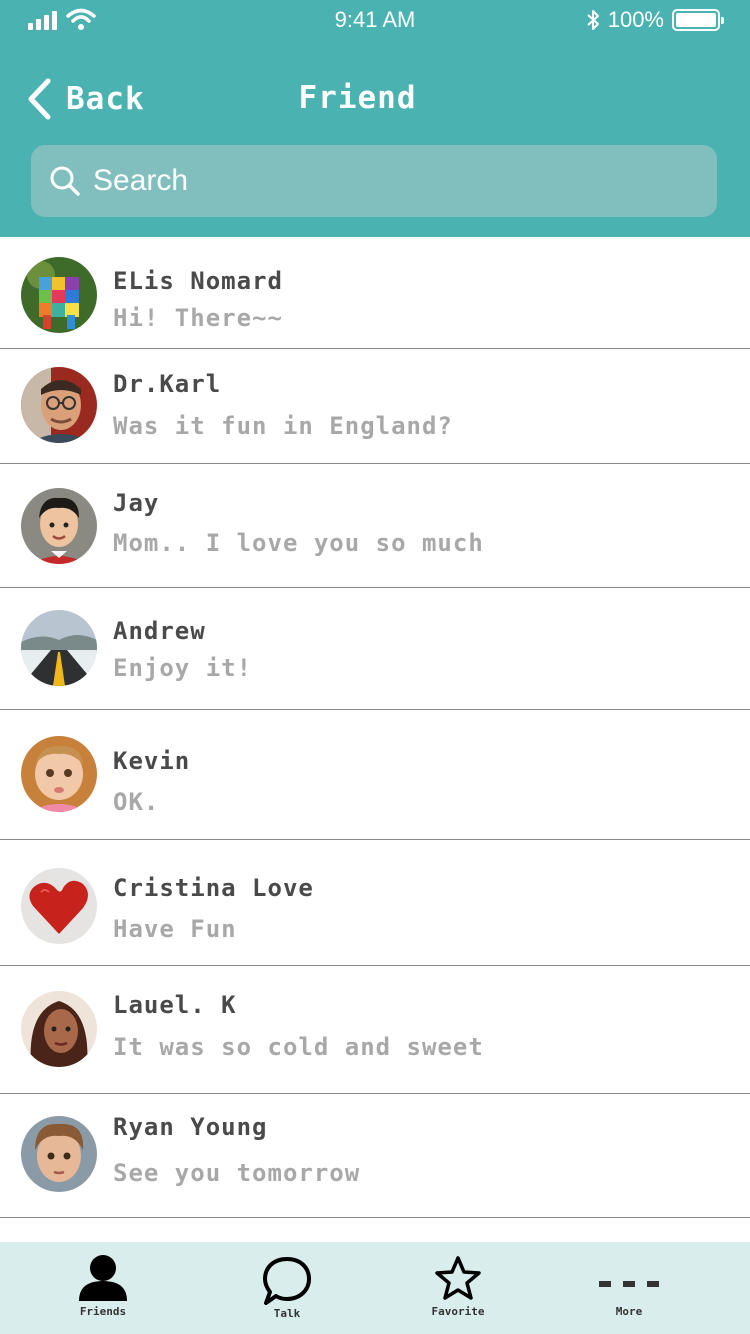  What do you see at coordinates (152, 761) in the screenshot?
I see `friend-name: Kevin` at bounding box center [152, 761].